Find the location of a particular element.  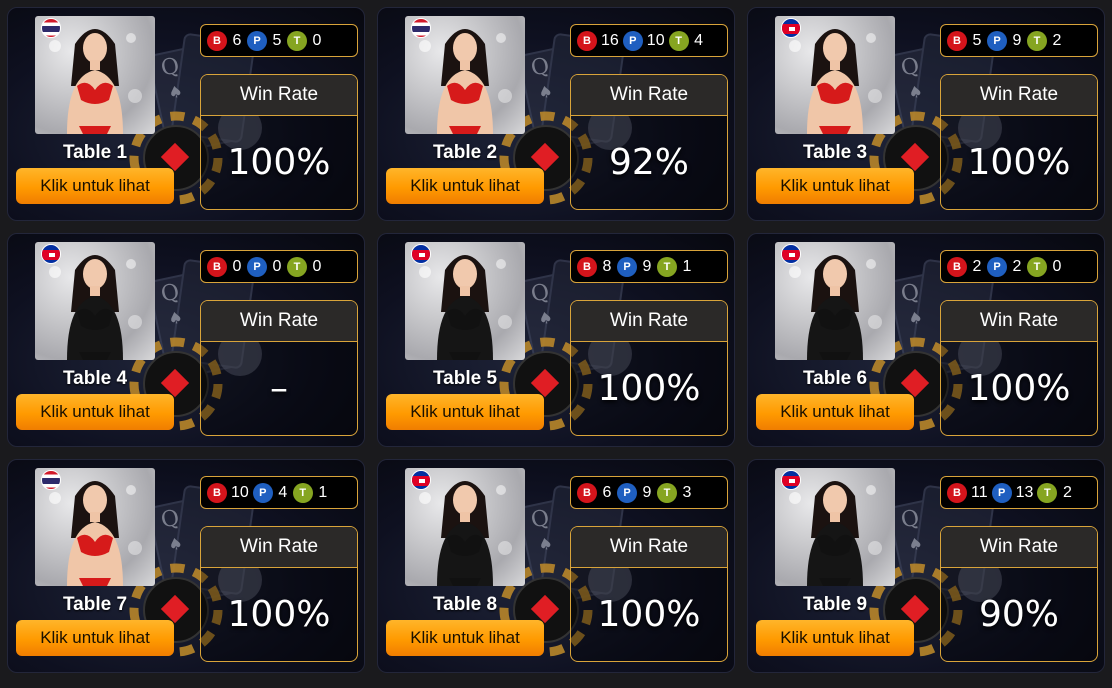

player-count: 4 is located at coordinates (283, 492).